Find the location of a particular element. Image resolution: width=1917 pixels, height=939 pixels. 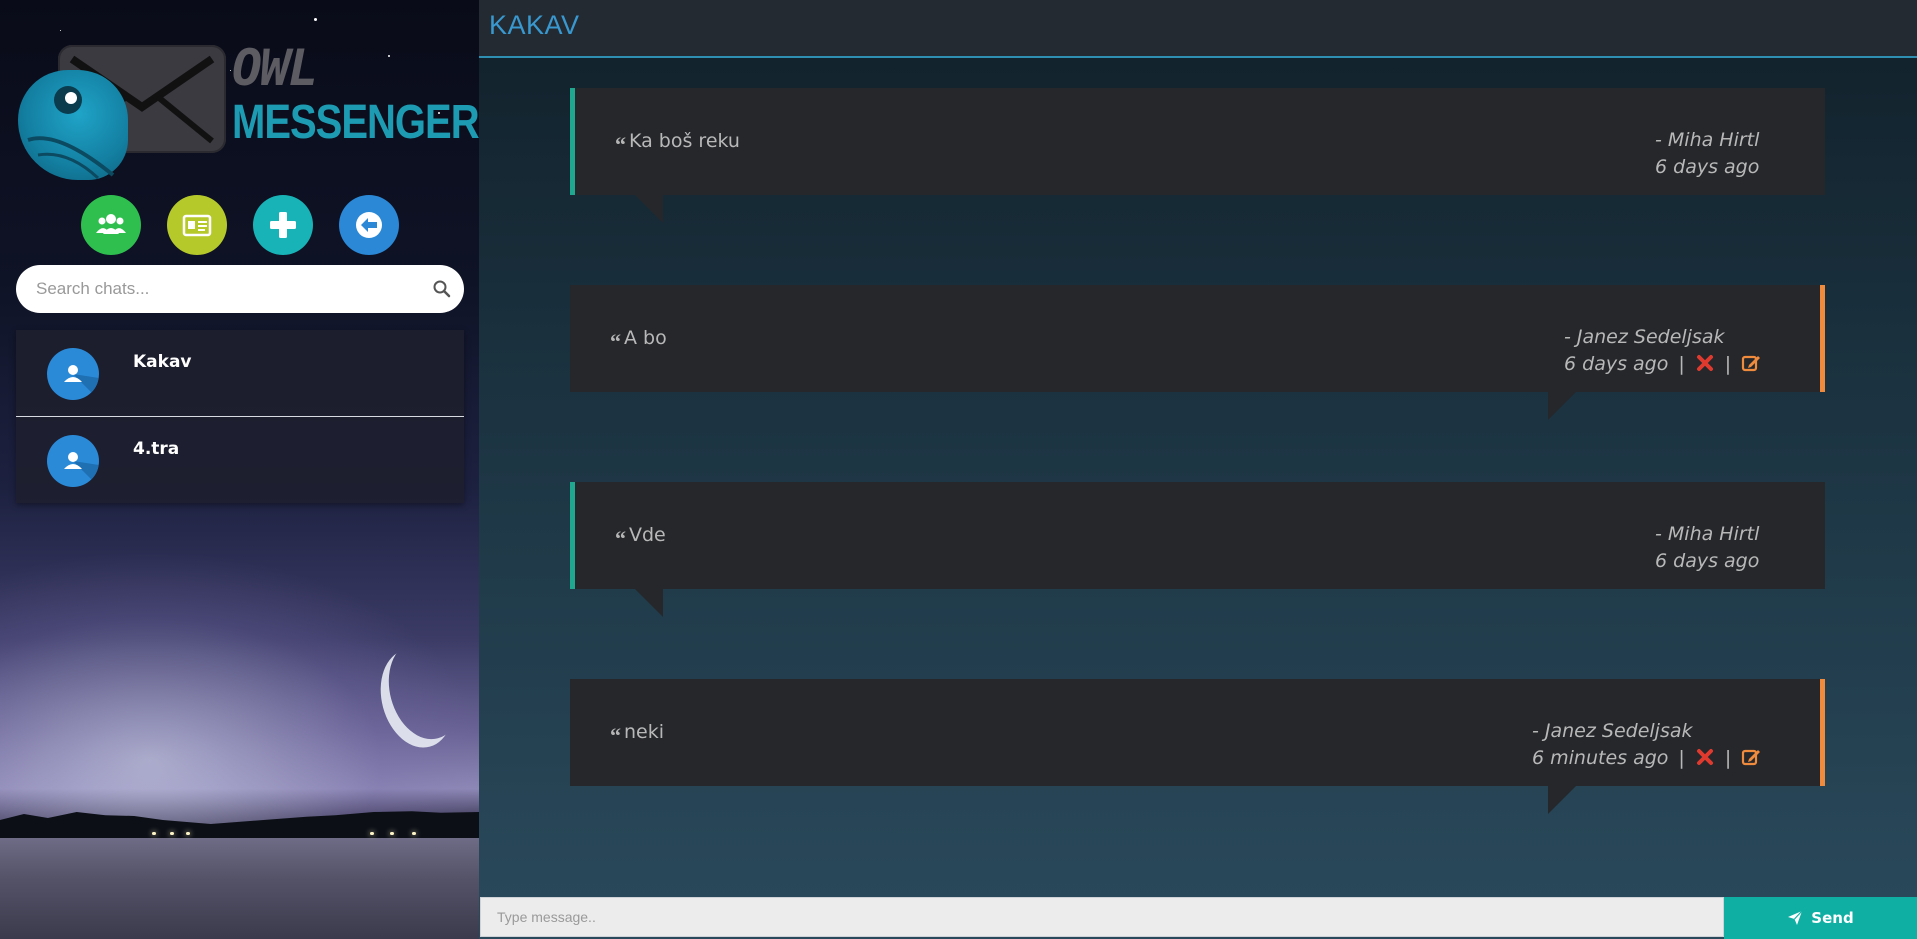

contacts-button is located at coordinates (197, 225).